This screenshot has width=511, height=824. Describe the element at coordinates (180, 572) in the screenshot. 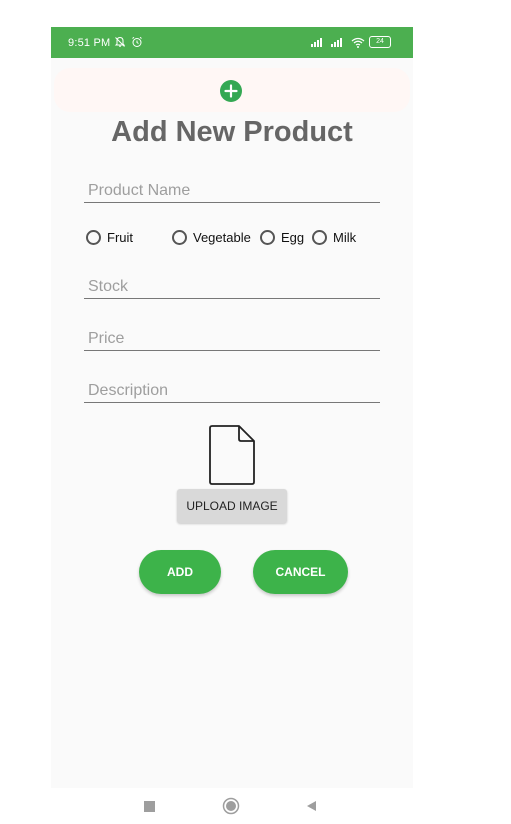

I see `add-button: ADD` at that location.